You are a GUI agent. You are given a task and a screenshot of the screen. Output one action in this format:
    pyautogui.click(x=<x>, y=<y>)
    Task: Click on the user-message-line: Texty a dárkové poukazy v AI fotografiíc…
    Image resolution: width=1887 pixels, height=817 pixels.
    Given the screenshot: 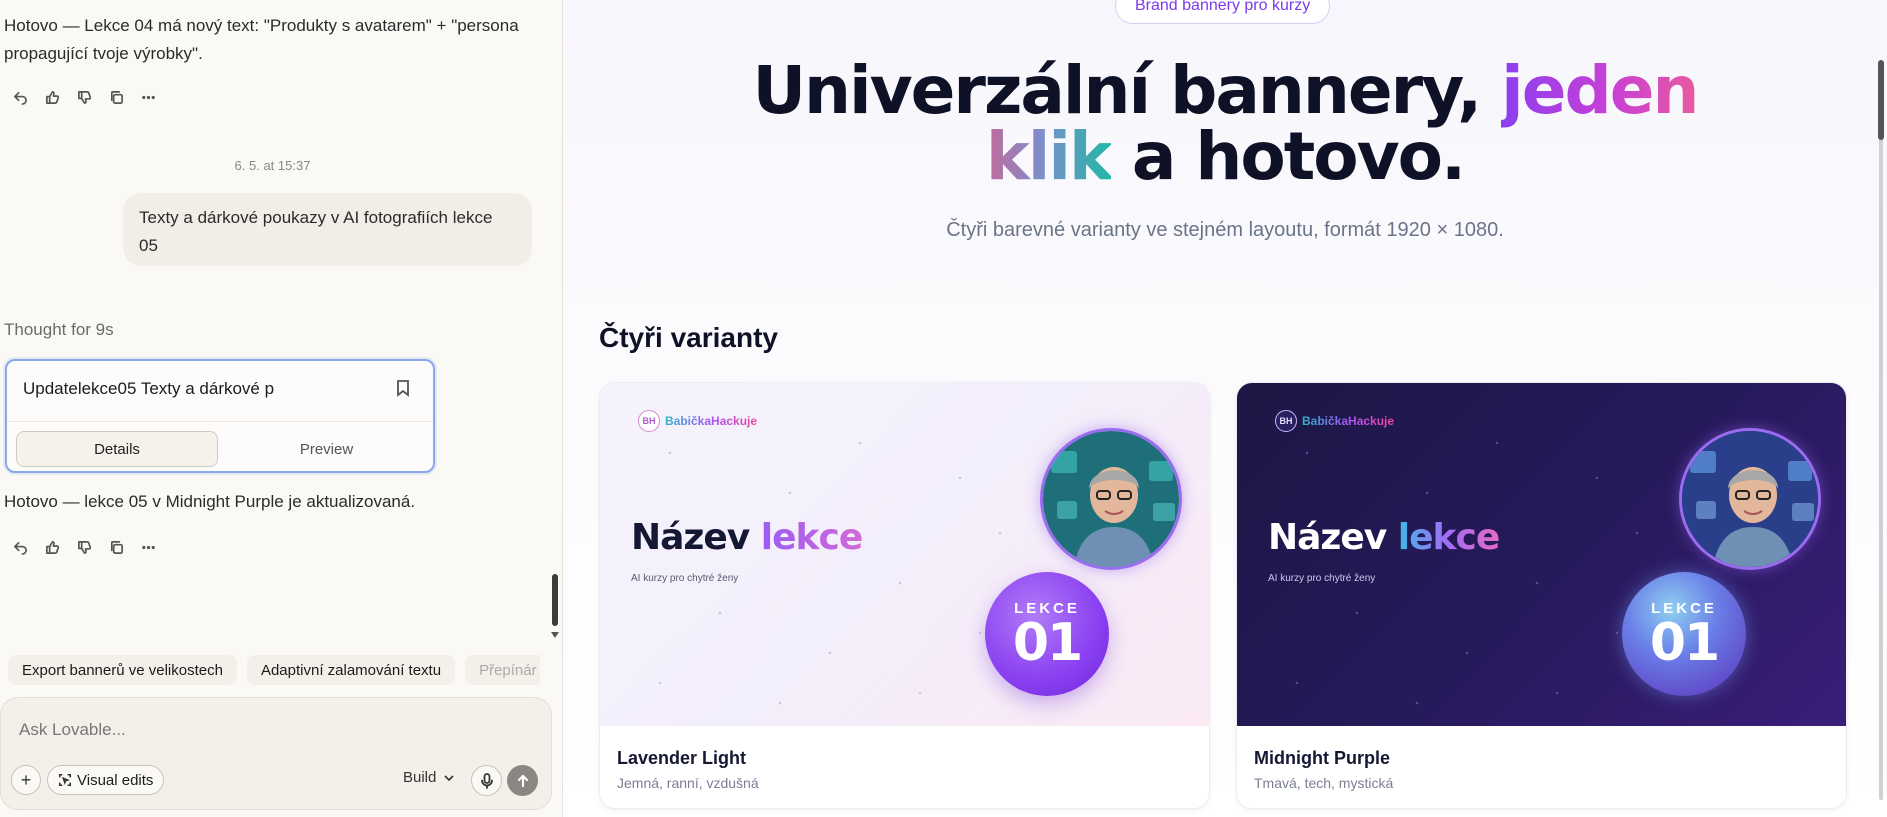 What is the action you would take?
    pyautogui.click(x=316, y=217)
    